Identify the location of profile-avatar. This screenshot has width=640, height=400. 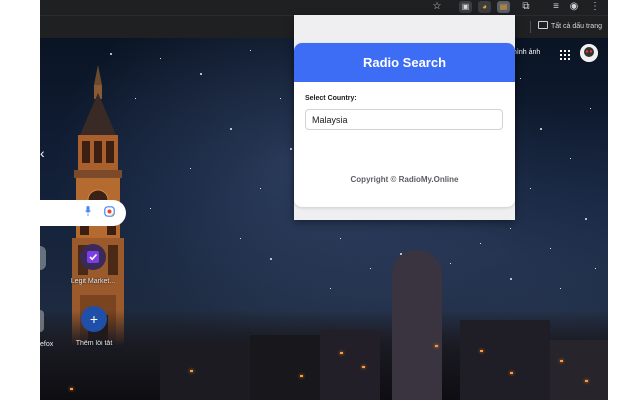
(589, 53).